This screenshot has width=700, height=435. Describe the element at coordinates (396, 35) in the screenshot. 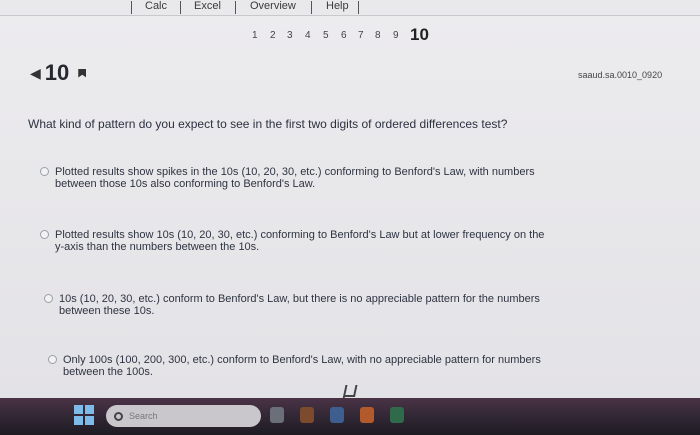

I see `question-nav-9: 9` at that location.